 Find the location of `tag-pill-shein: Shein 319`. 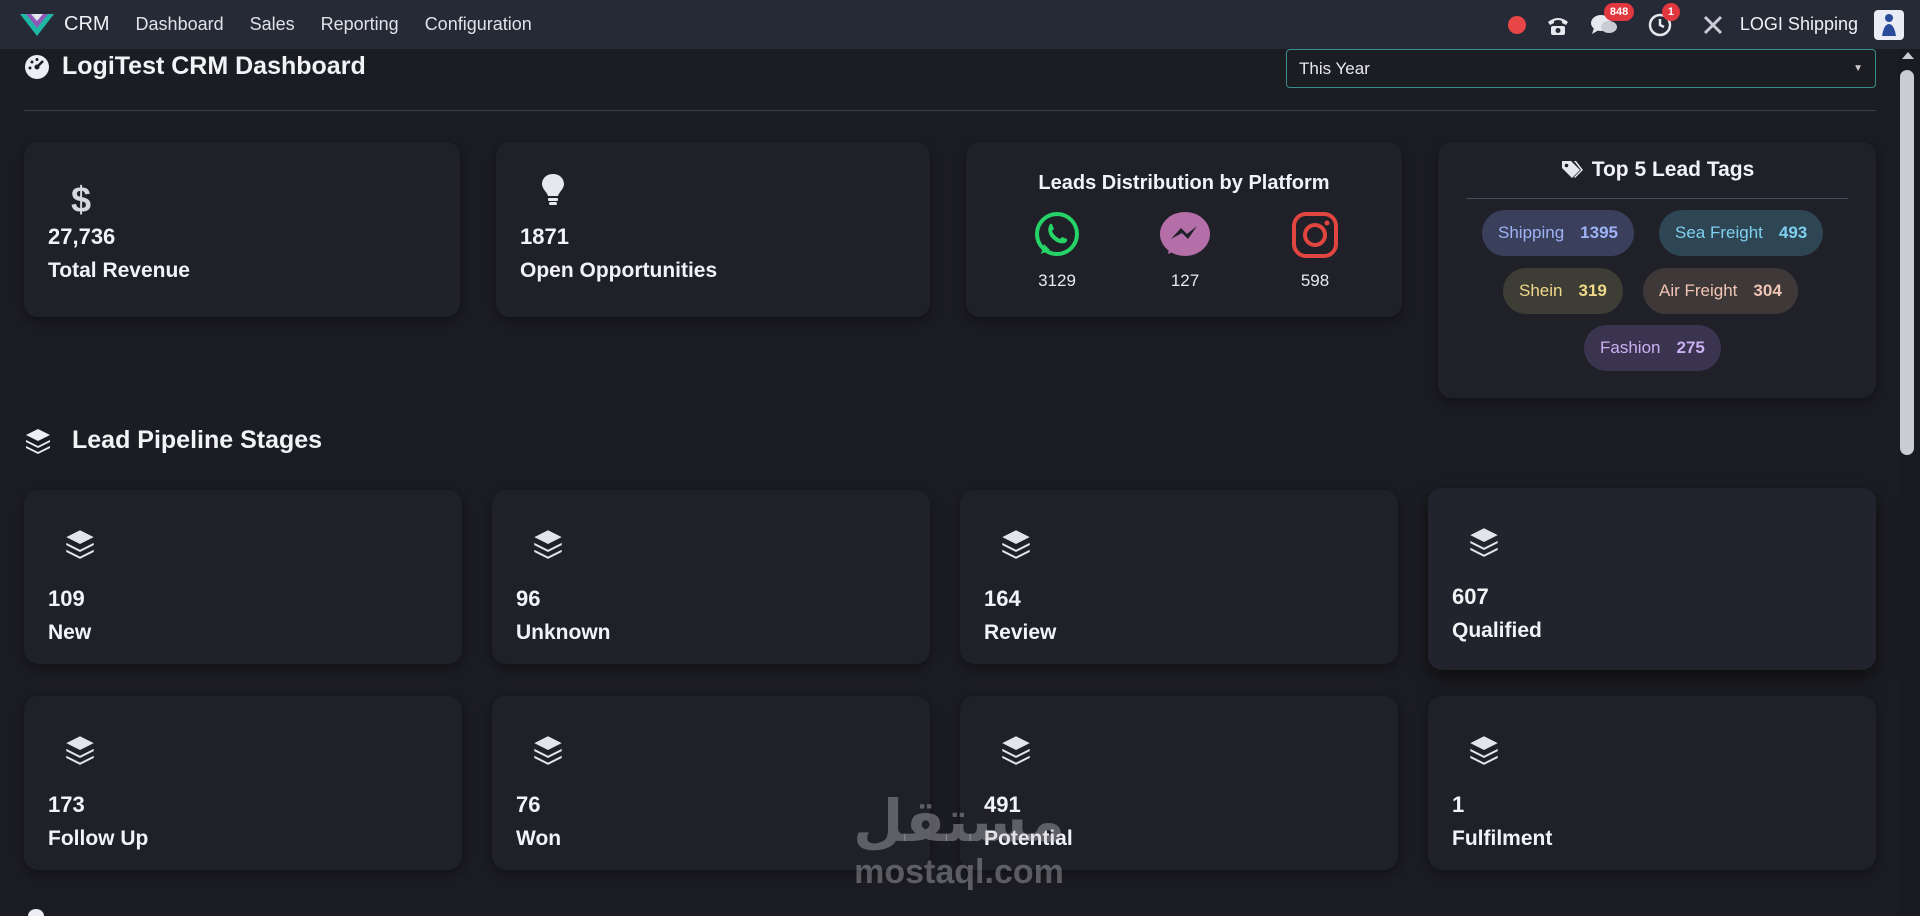

tag-pill-shein: Shein 319 is located at coordinates (1563, 291).